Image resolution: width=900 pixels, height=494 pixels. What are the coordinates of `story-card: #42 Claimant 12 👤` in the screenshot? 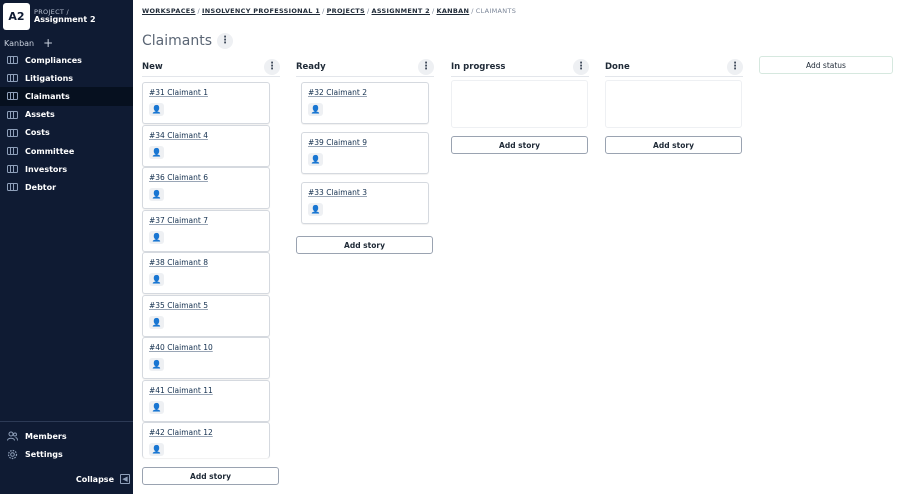 It's located at (206, 440).